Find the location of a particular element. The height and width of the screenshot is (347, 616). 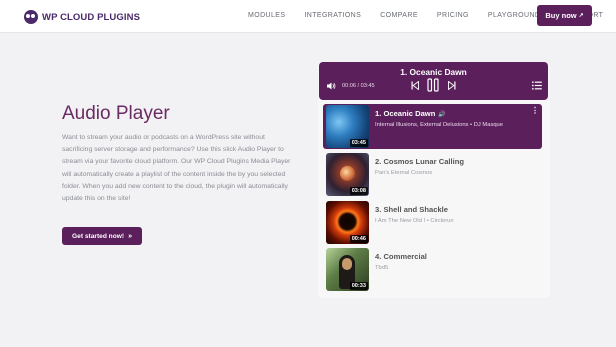

logo-icon is located at coordinates (31, 17).